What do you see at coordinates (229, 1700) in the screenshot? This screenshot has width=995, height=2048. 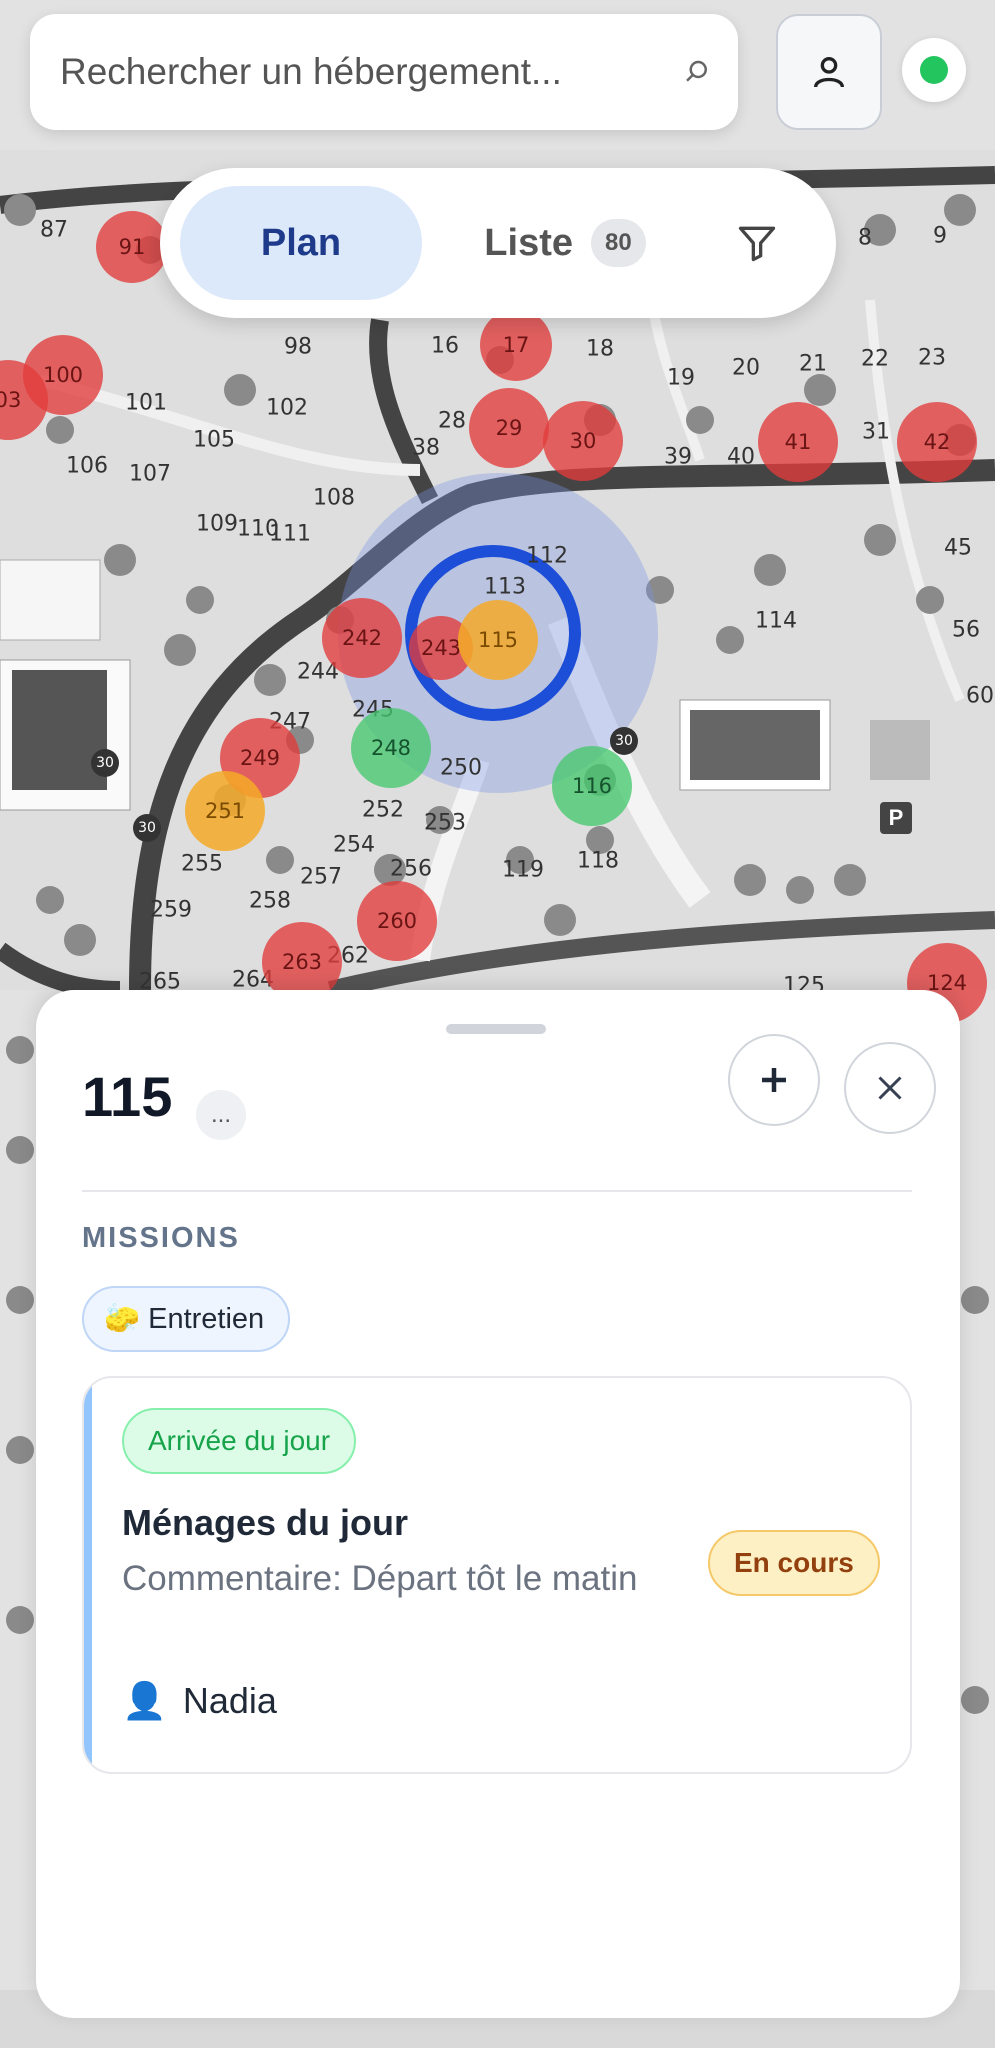 I see `assignee-name: Nadia` at bounding box center [229, 1700].